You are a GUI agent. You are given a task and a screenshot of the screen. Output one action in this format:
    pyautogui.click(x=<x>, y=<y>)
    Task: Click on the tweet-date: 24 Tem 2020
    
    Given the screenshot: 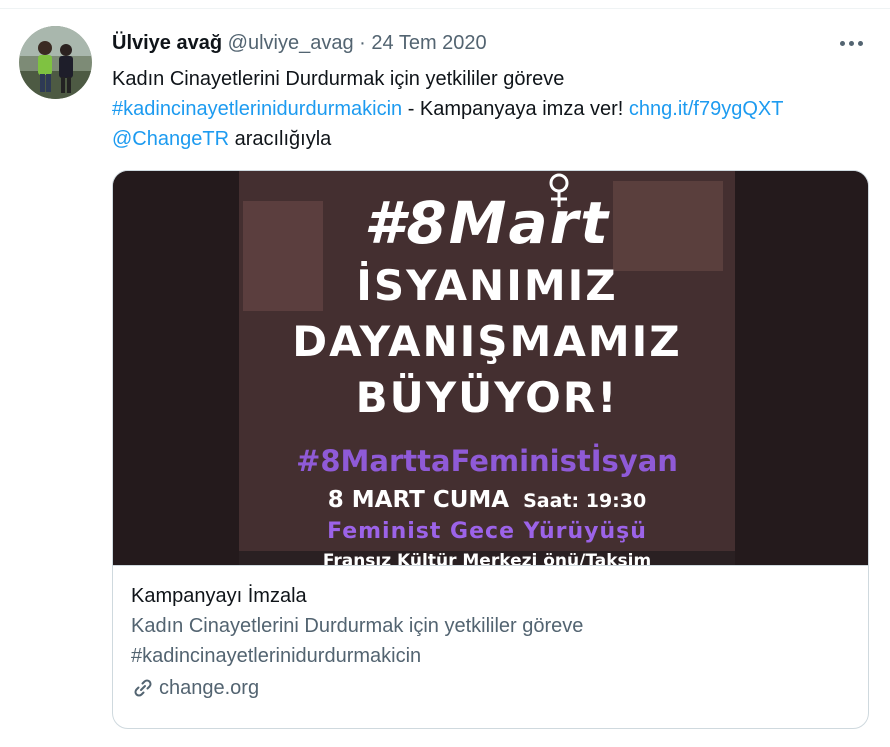 What is the action you would take?
    pyautogui.click(x=428, y=43)
    